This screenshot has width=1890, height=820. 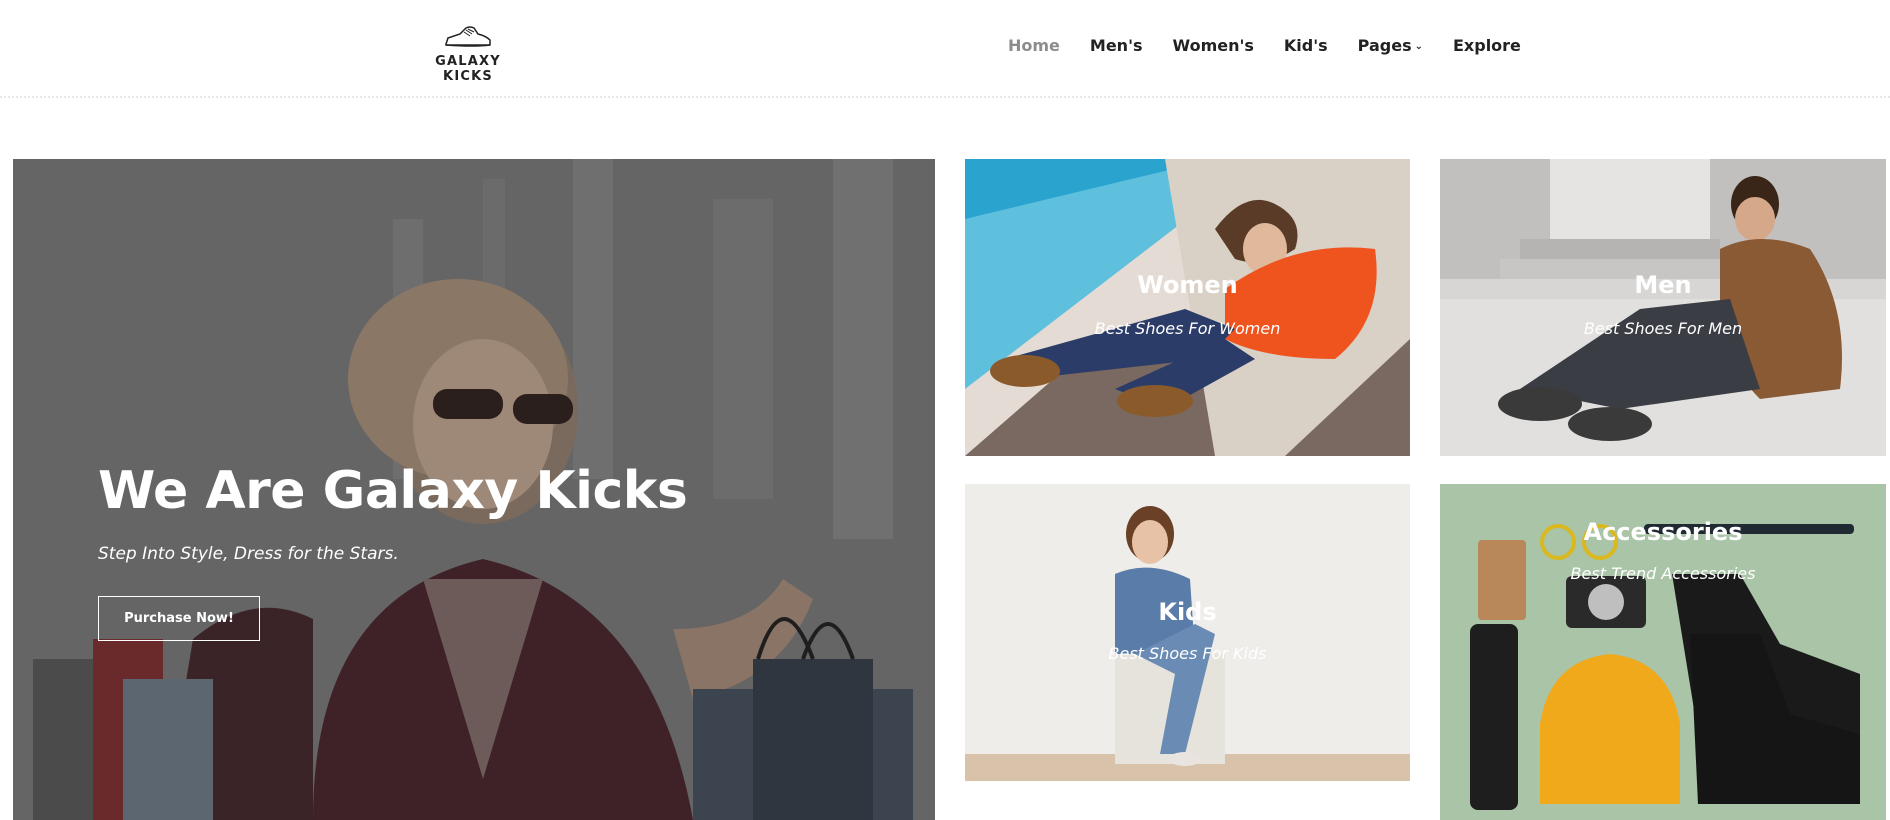 I want to click on kids-card-subtitle: Best Shoes For Kids, so click(x=1187, y=653).